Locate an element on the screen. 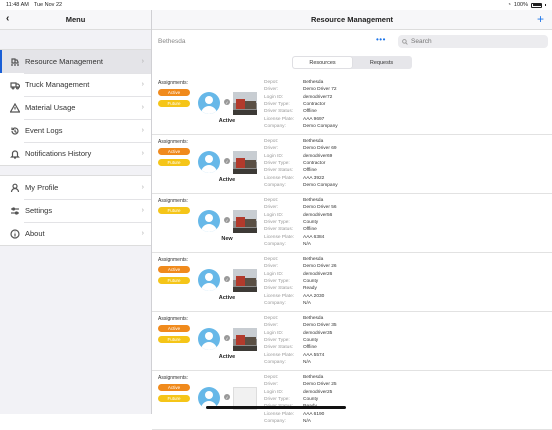  chevron-right-icon: › is located at coordinates (142, 187).